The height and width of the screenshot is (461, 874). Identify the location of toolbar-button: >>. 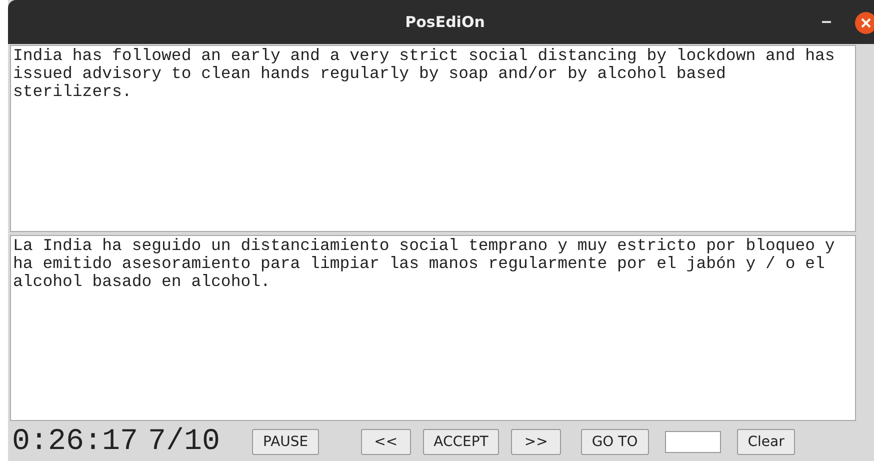
(536, 442).